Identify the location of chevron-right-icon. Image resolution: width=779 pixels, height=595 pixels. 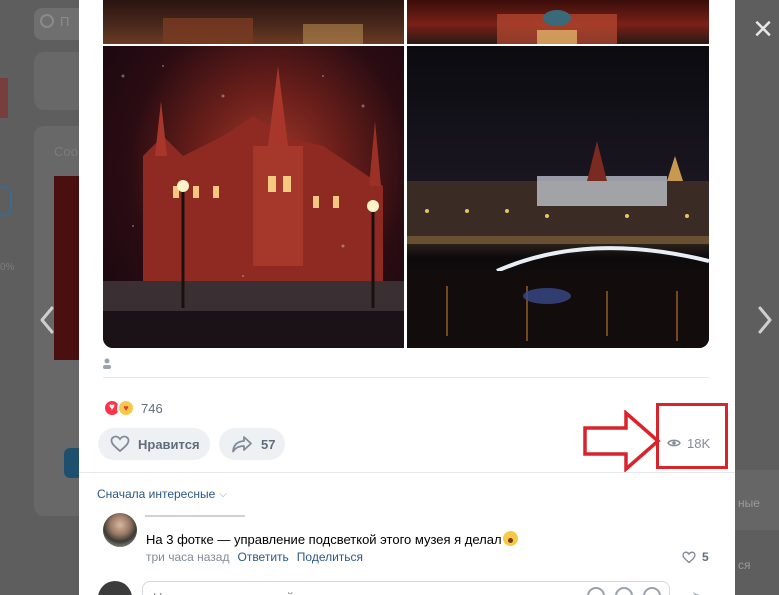
(765, 320).